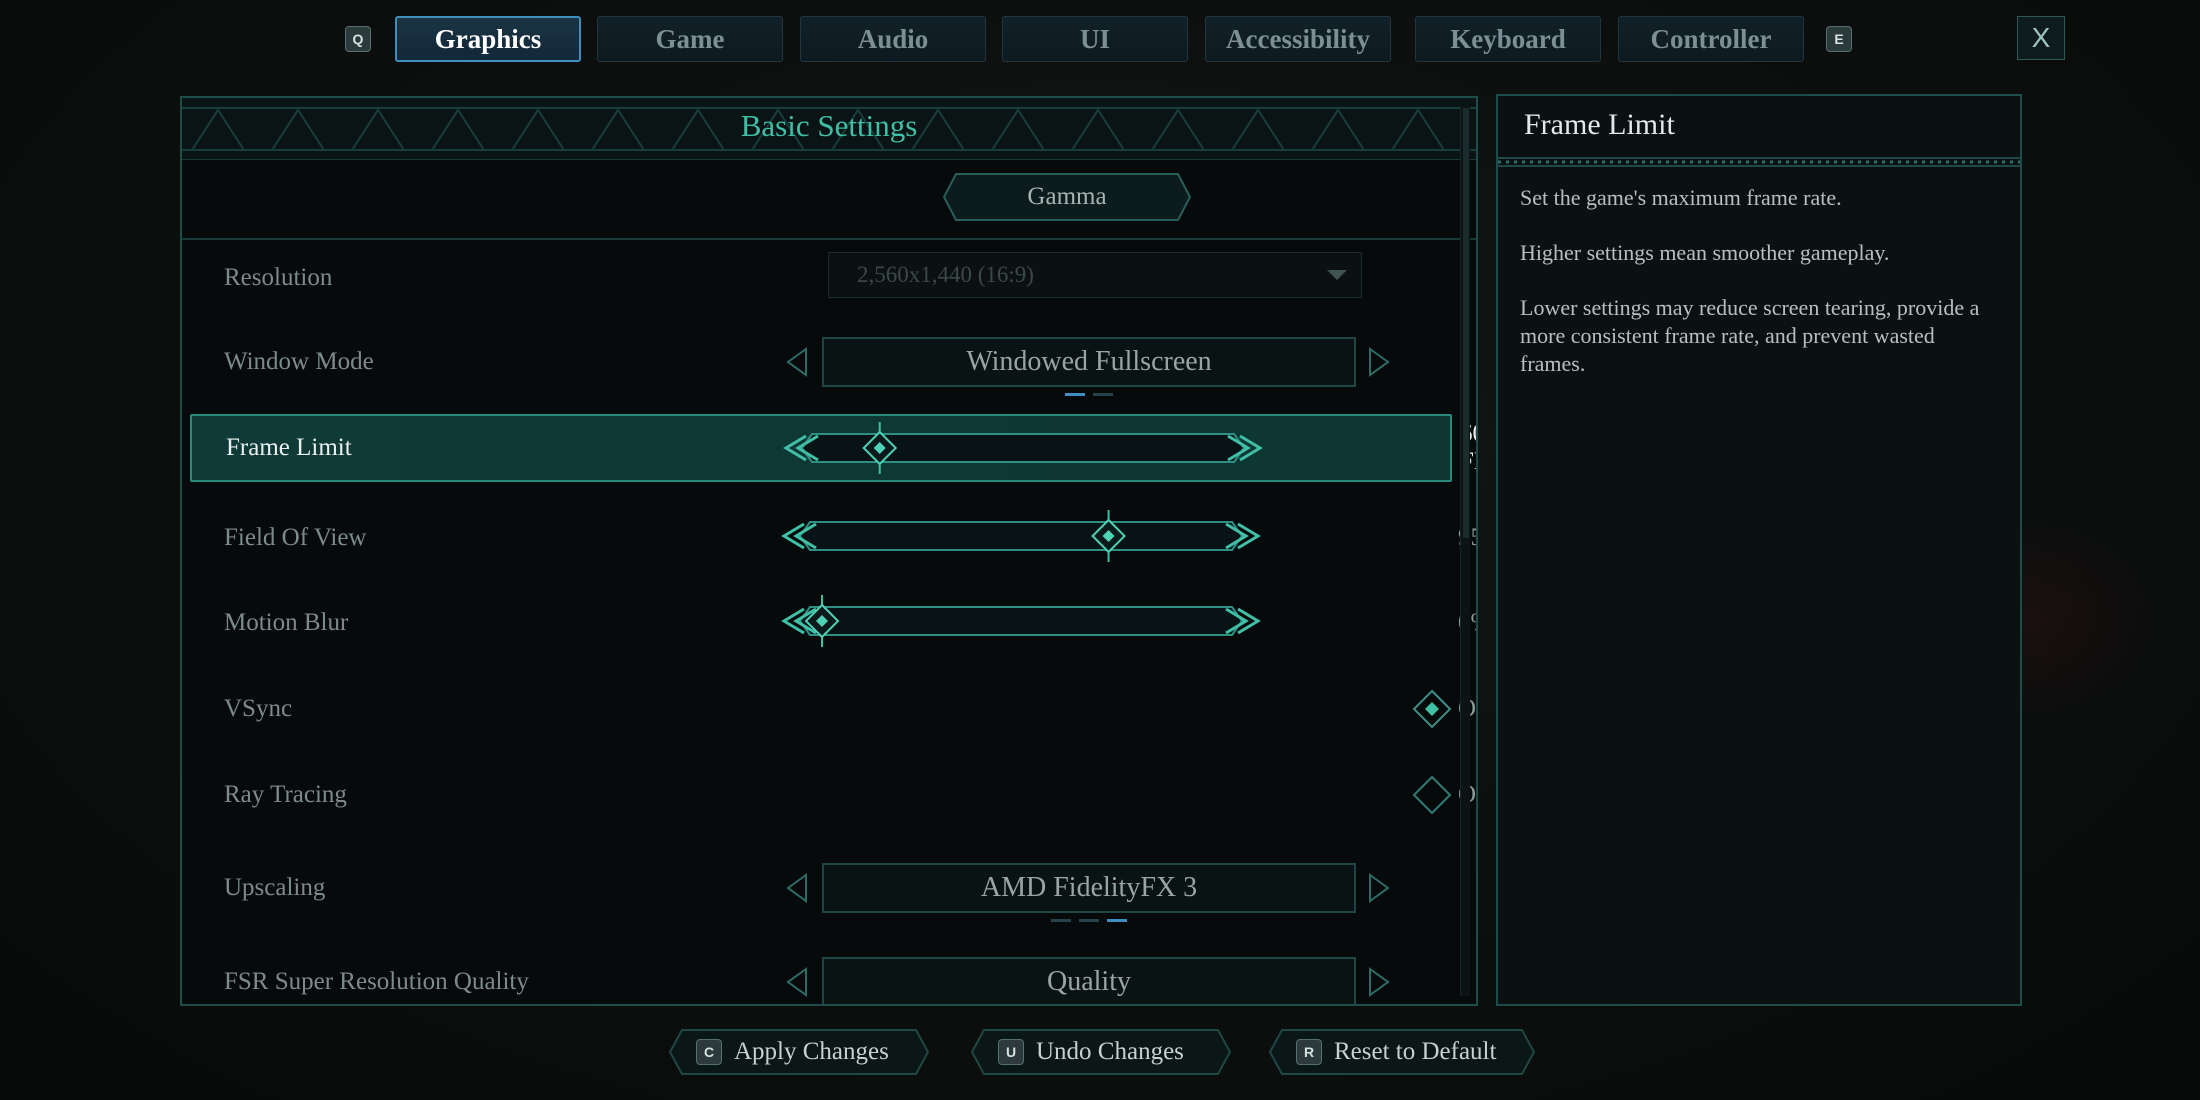  What do you see at coordinates (833, 709) in the screenshot?
I see `vsync-row: VSync On` at bounding box center [833, 709].